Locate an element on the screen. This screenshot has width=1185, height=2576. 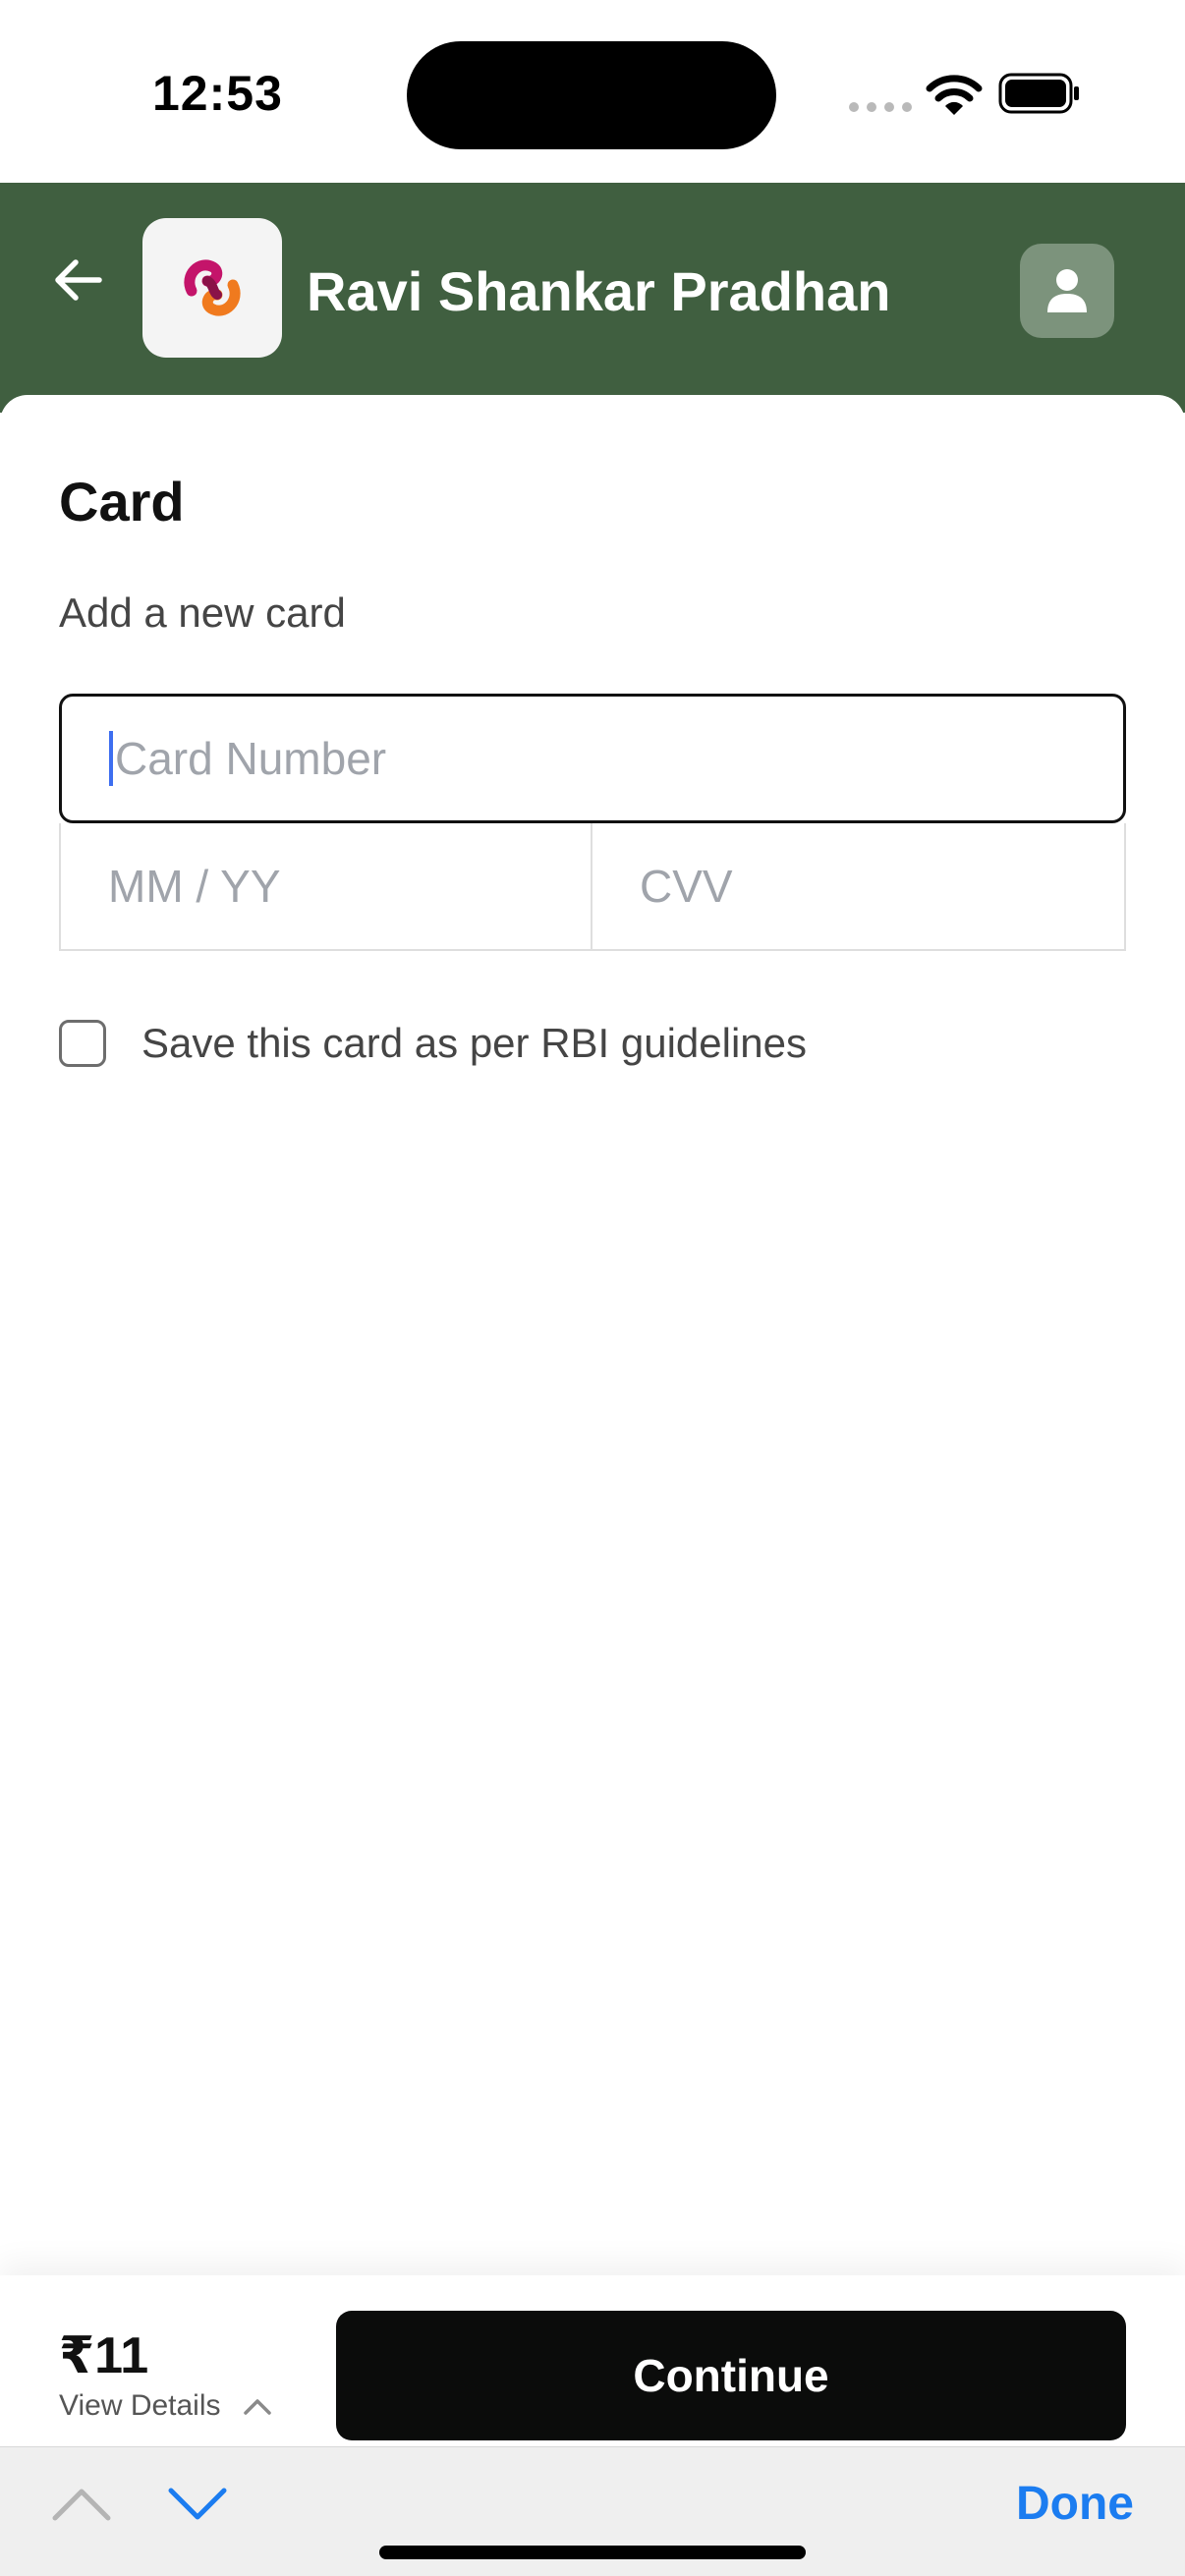
home-indicator is located at coordinates (592, 2552).